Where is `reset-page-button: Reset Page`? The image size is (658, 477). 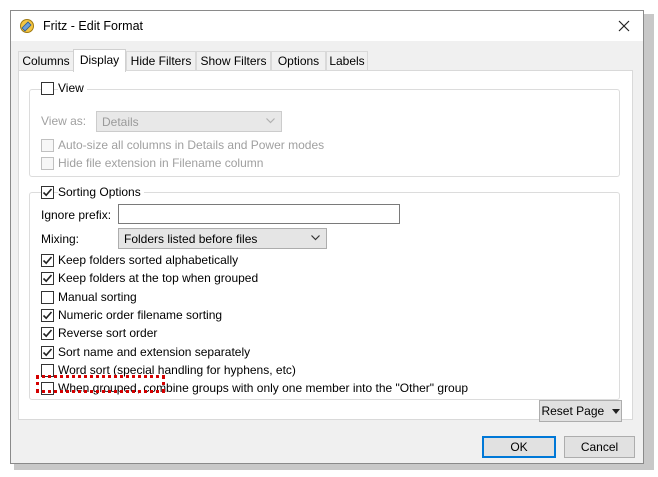 reset-page-button: Reset Page is located at coordinates (580, 411).